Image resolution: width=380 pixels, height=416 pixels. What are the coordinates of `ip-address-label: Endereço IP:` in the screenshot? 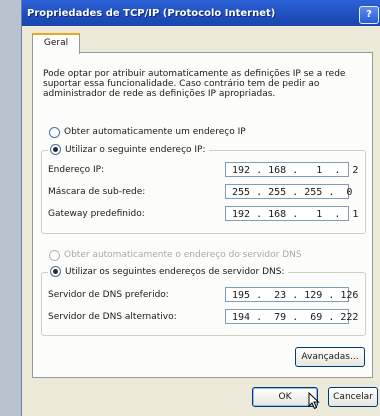 It's located at (76, 170).